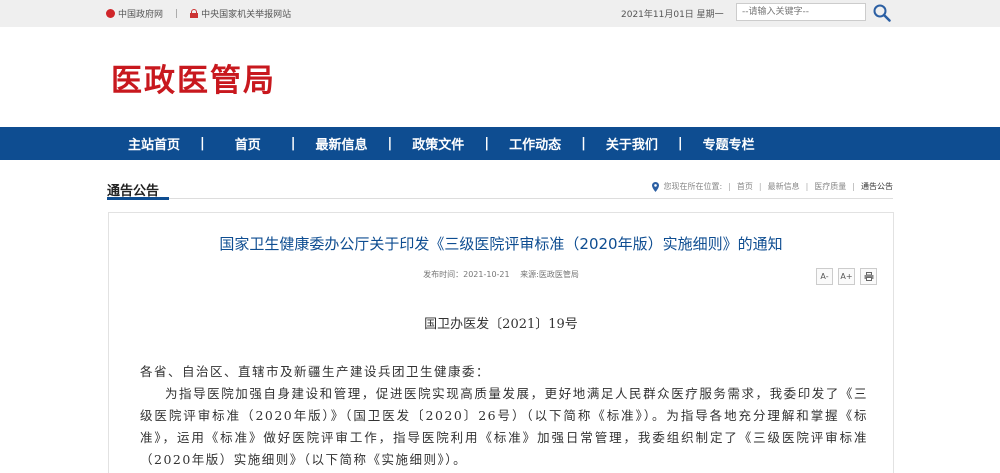 The image size is (1000, 473). I want to click on article-source: 来源:医政医管局, so click(549, 274).